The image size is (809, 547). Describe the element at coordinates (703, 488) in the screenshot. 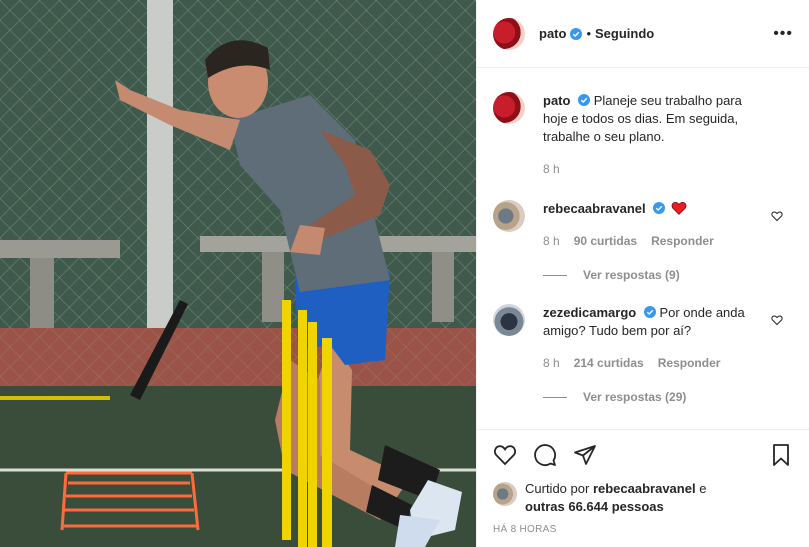

I see `liked-by-conj: e` at that location.